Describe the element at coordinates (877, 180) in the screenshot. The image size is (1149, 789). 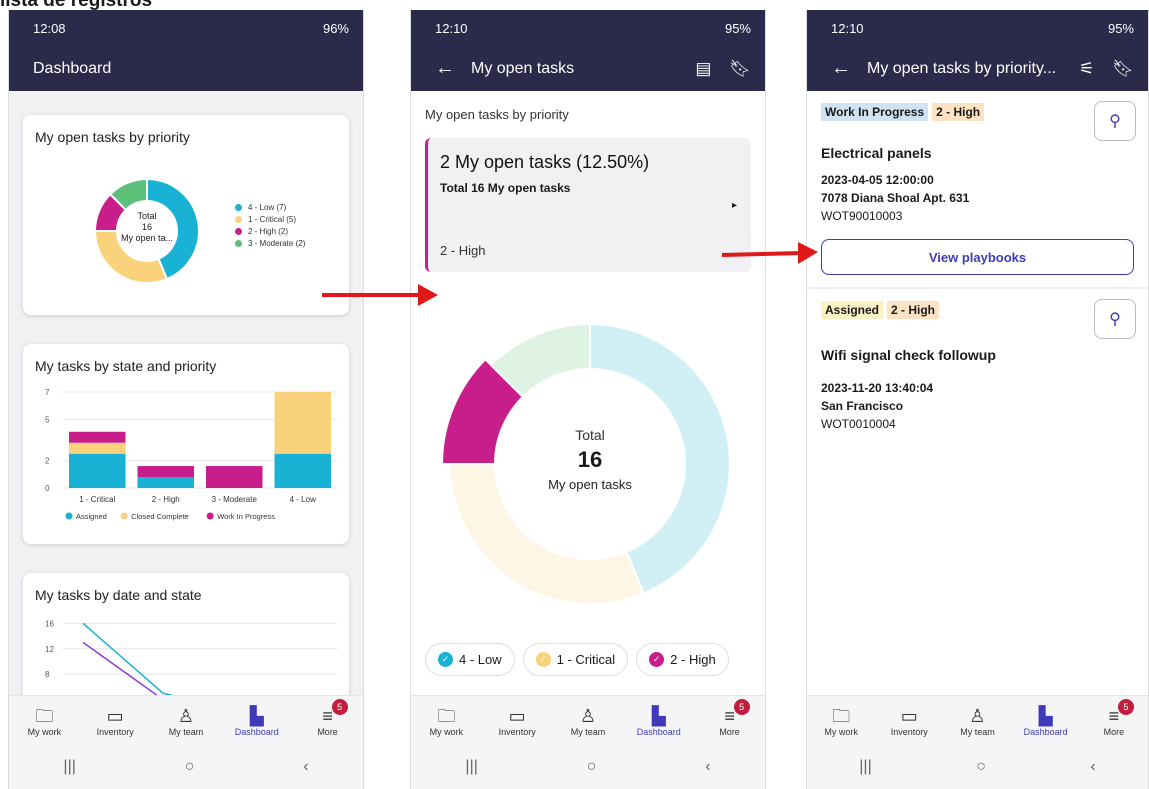
I see `task-date: 2023-04-05 12:00:00` at that location.